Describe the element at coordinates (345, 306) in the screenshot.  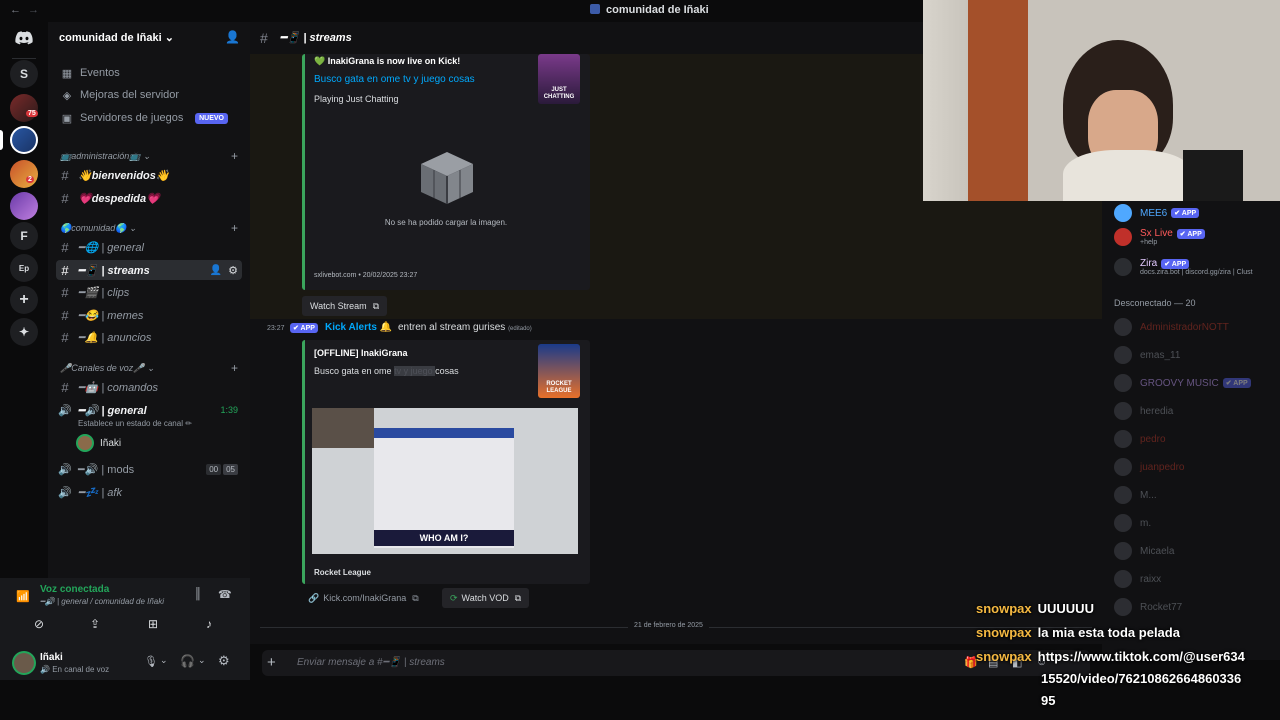
I see `watch-stream-button: Watch Stream ⧉` at that location.